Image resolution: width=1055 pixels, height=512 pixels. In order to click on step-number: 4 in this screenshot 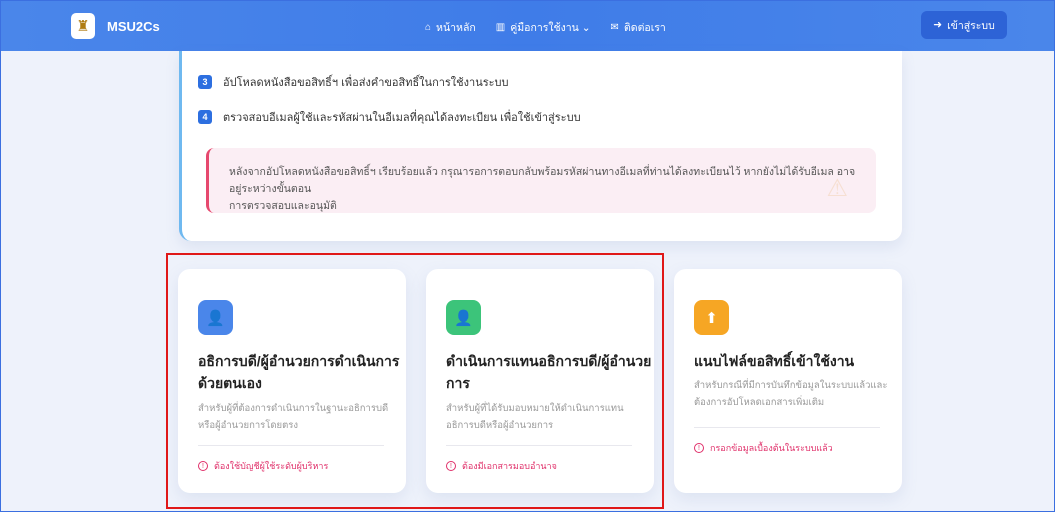, I will do `click(205, 117)`.